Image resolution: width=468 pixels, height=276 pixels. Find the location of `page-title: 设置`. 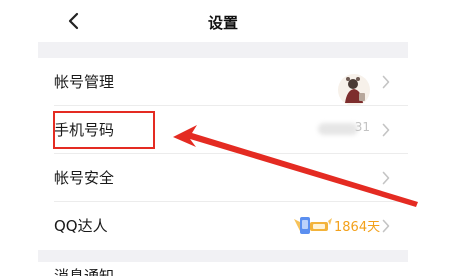

page-title: 设置 is located at coordinates (222, 23).